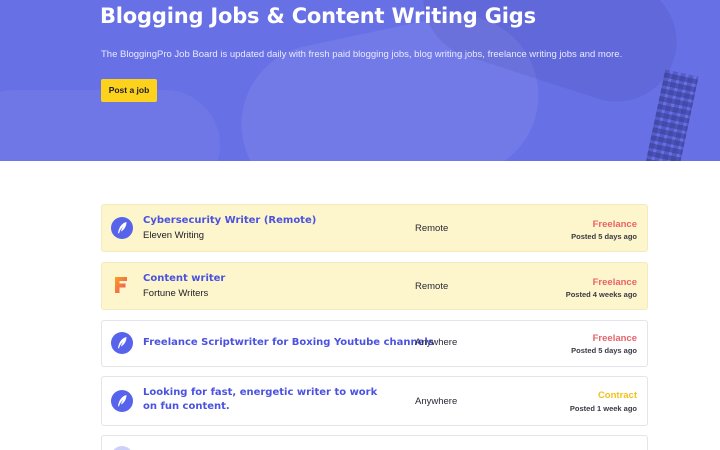  Describe the element at coordinates (603, 408) in the screenshot. I see `posted-date: Posted 1 week ago` at that location.